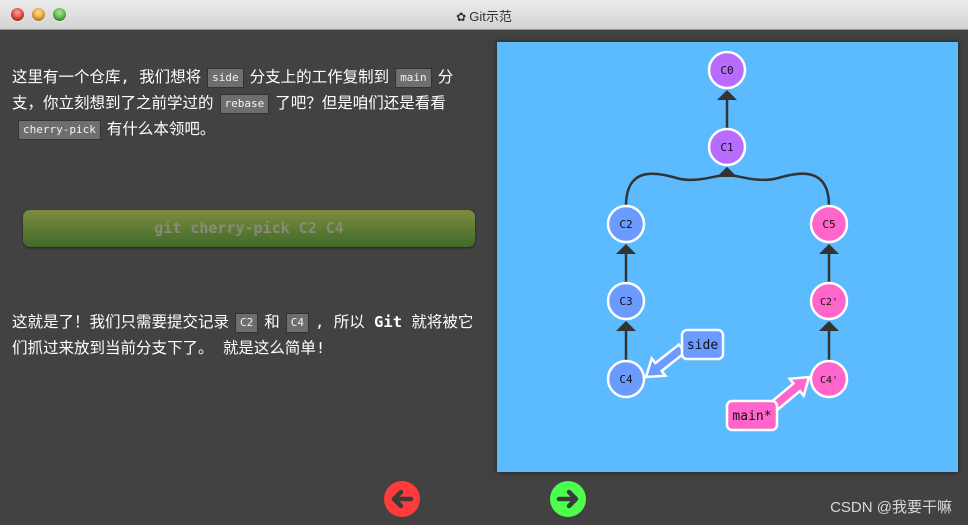 The image size is (968, 525). I want to click on branch-name: side, so click(702, 345).